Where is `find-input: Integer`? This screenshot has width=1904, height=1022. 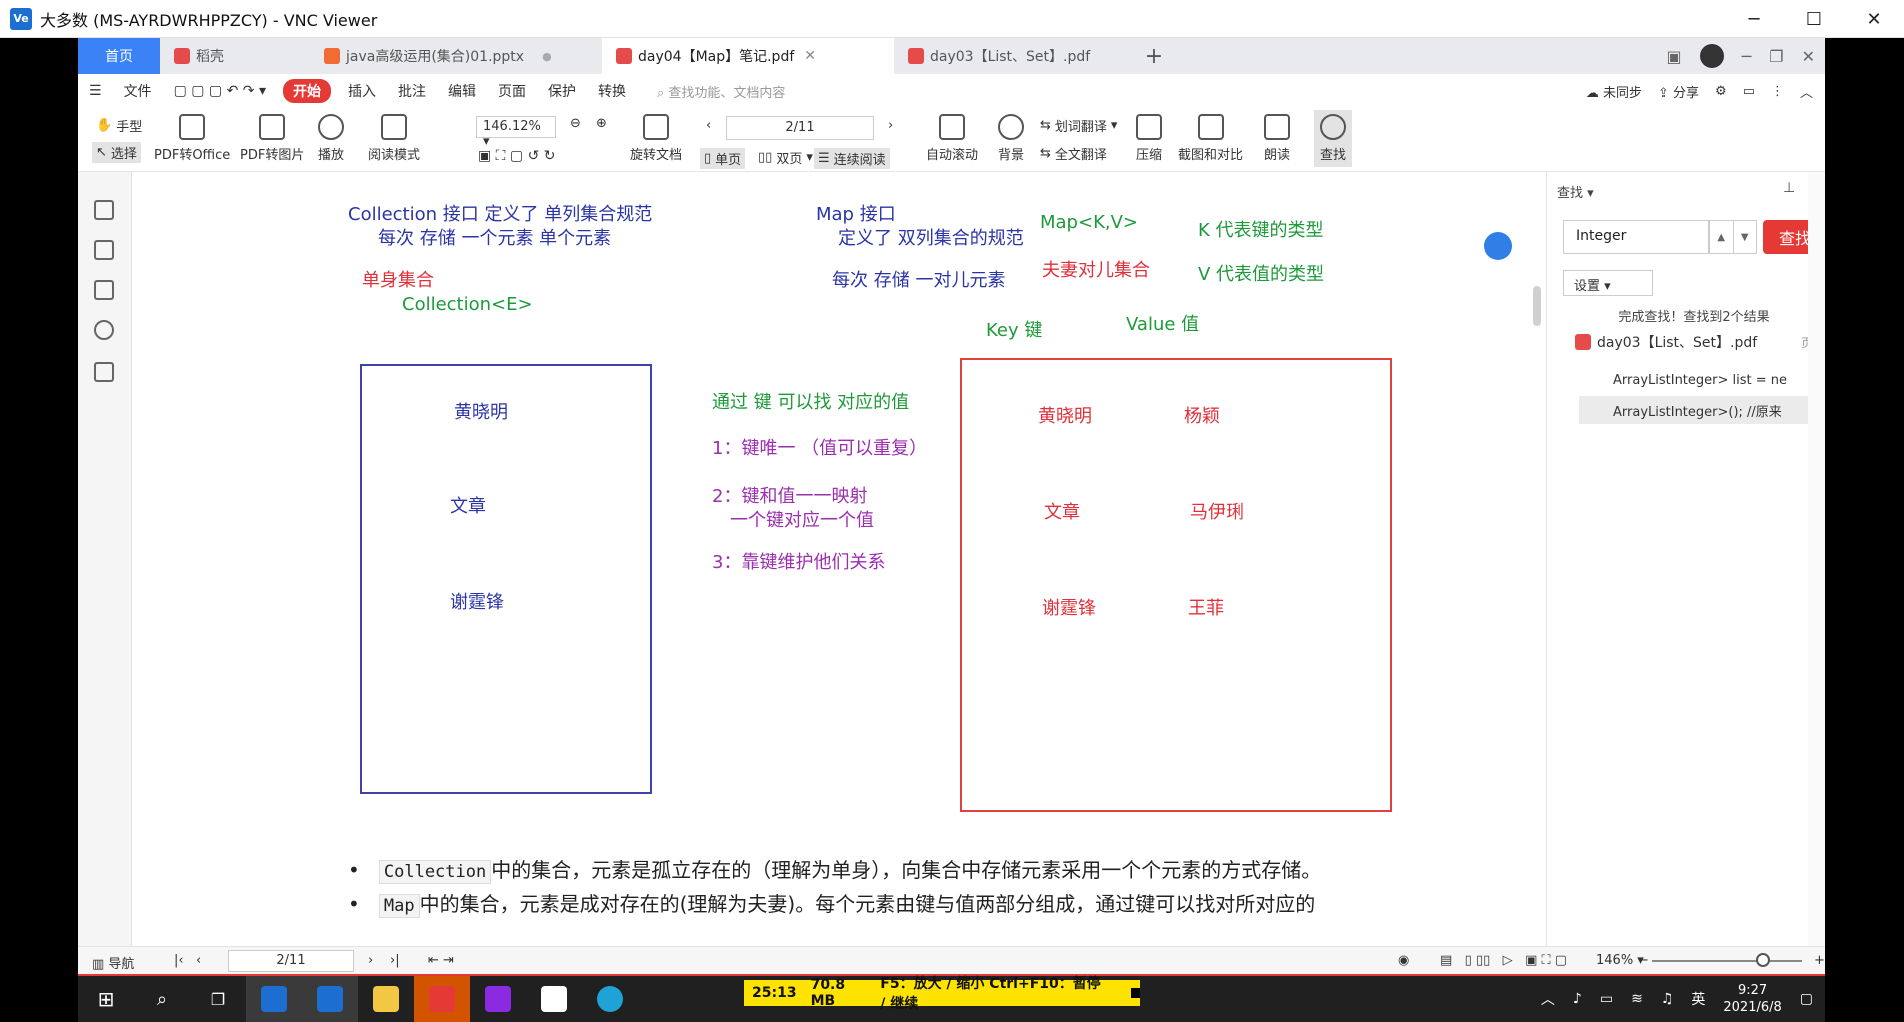 find-input: Integer is located at coordinates (1636, 237).